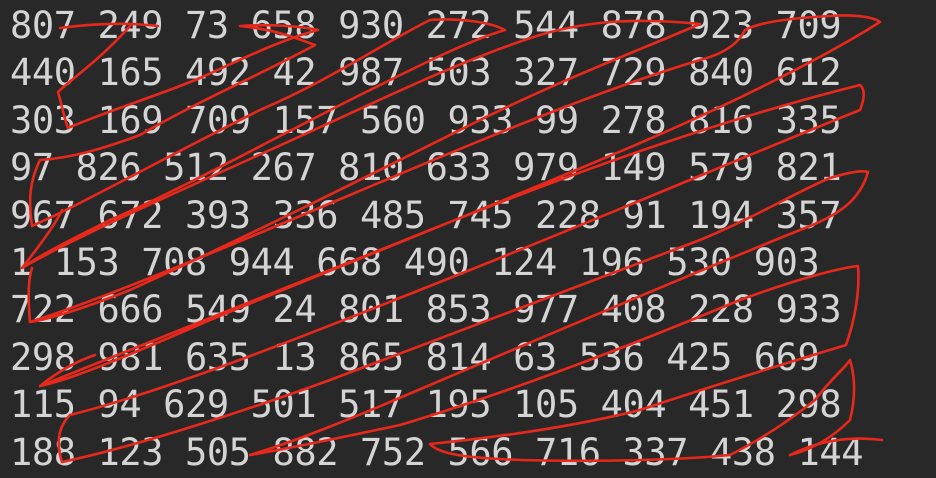 The height and width of the screenshot is (478, 936). Describe the element at coordinates (426, 310) in the screenshot. I see `number-row-7: 722 666 549 24 801 853 977 408 228 933` at that location.